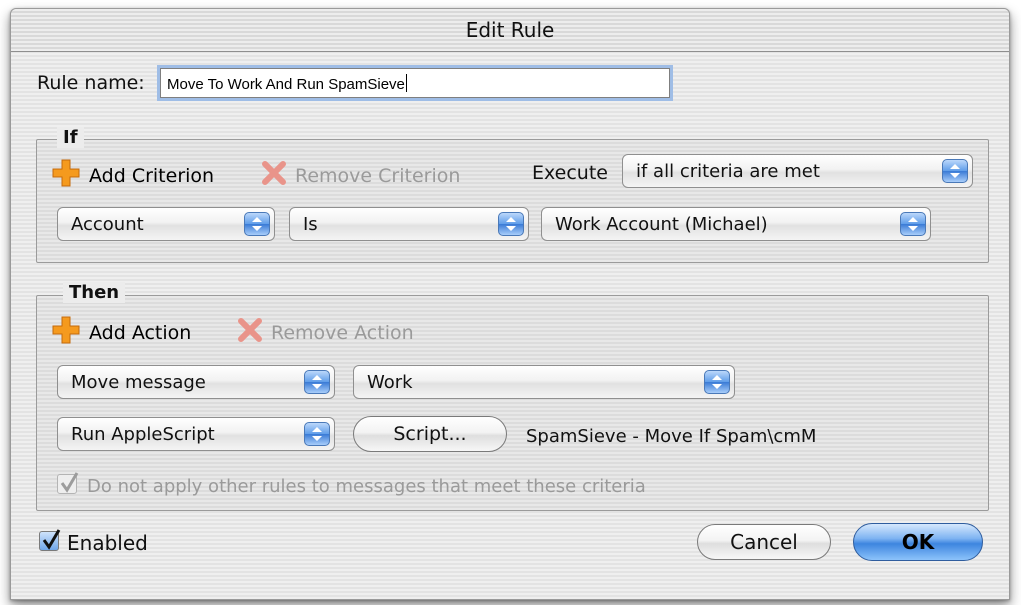 The width and height of the screenshot is (1021, 605). What do you see at coordinates (310, 224) in the screenshot?
I see `criterion-operator-value: Is` at bounding box center [310, 224].